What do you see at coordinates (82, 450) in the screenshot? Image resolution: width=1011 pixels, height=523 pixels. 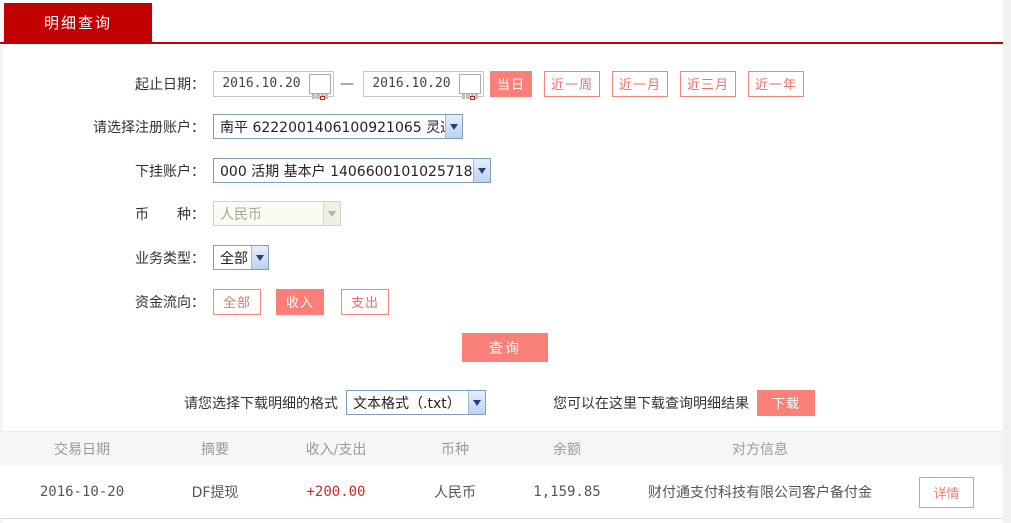 I see `header-date: 交易日期` at bounding box center [82, 450].